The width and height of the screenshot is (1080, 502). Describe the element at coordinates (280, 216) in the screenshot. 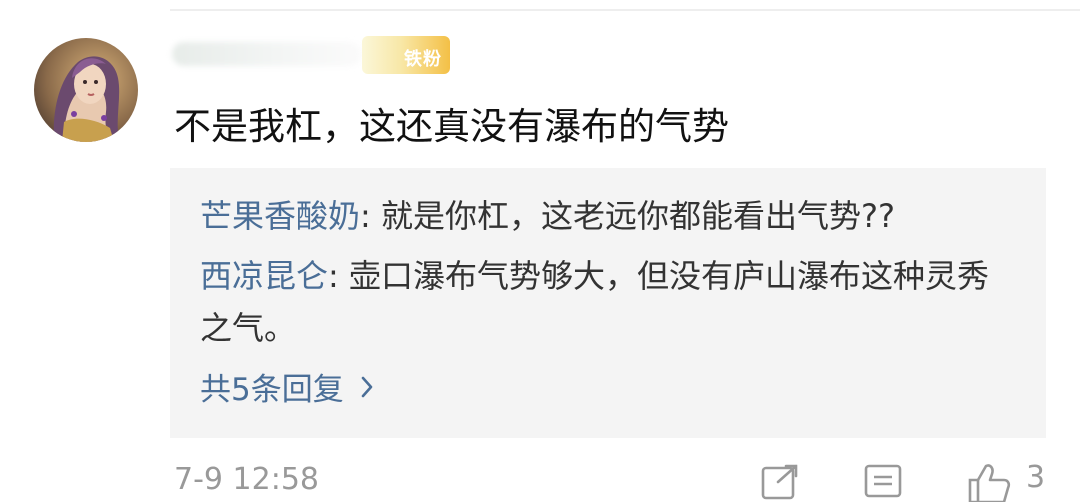

I see `reply-username: 芒果香酸奶` at that location.